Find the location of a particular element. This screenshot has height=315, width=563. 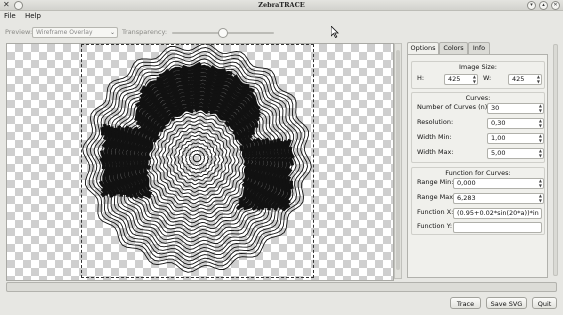

tab-colors: Colors is located at coordinates (453, 48).